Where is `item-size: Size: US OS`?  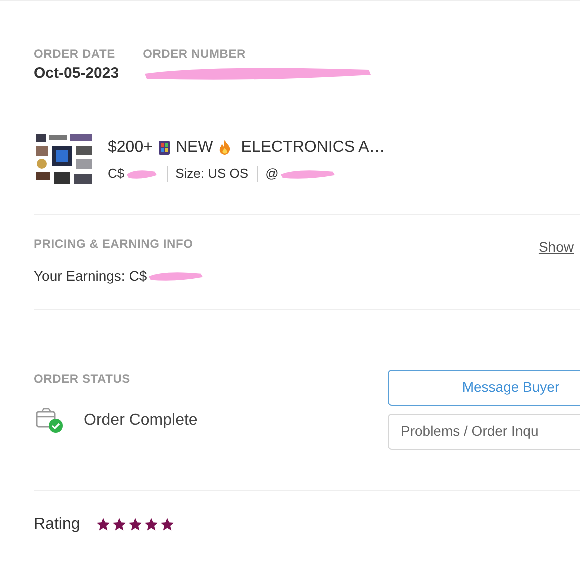
item-size: Size: US OS is located at coordinates (212, 173).